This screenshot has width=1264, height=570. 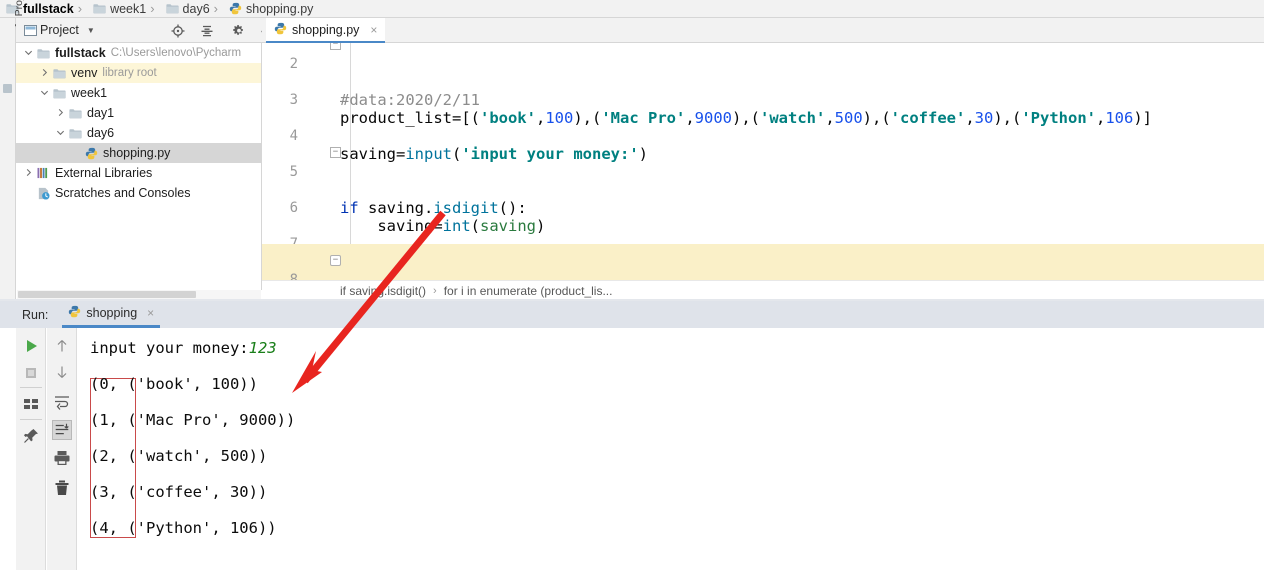 I want to click on run-panel-header: Run: shopping ×, so click(x=632, y=314).